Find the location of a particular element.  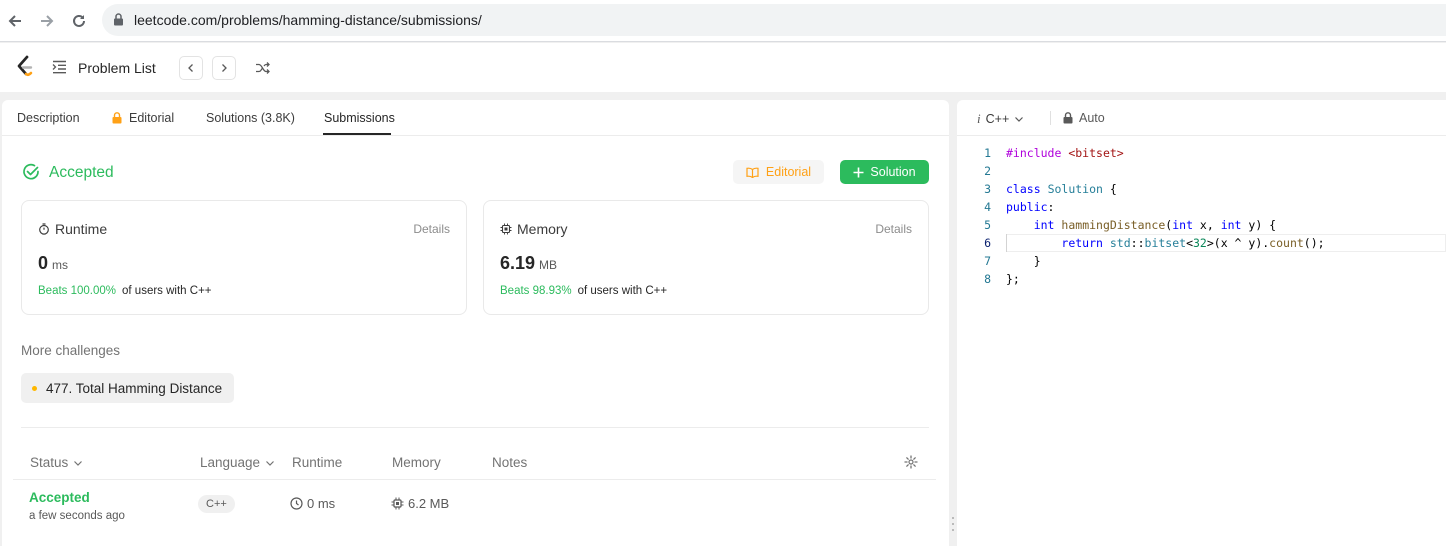

next-problem-button is located at coordinates (224, 68).